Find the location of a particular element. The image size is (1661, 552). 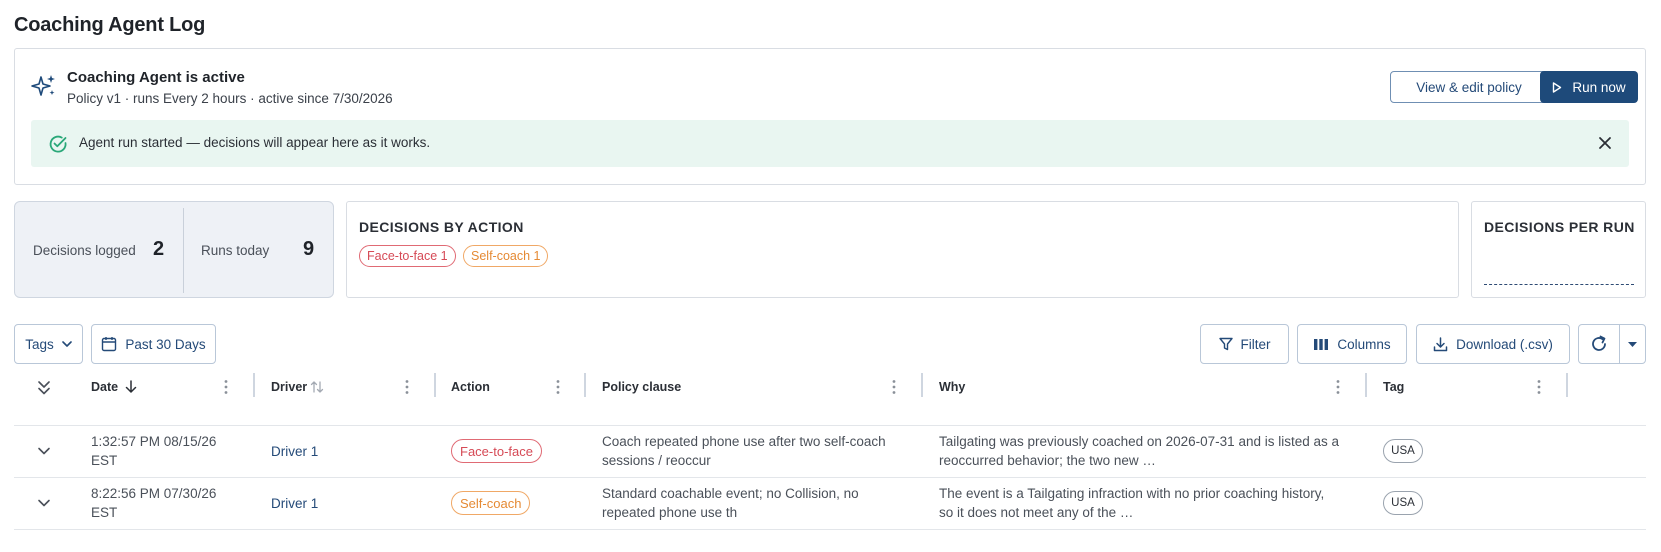

columns-label: Columns is located at coordinates (1364, 344).